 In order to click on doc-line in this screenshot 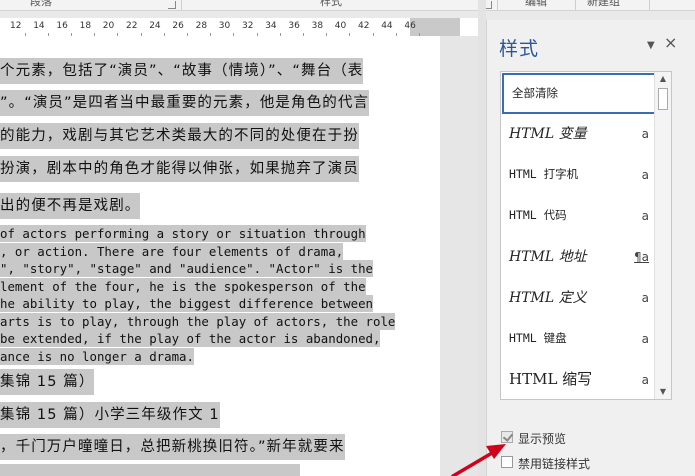, I will do `click(150, 470)`.